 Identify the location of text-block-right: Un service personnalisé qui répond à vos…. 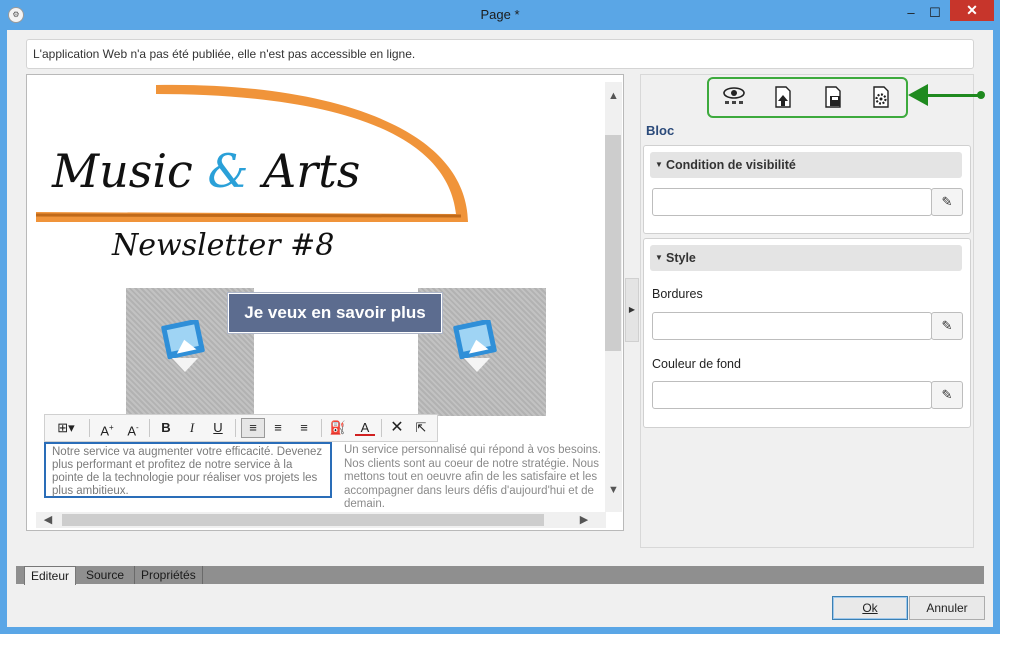
(476, 478).